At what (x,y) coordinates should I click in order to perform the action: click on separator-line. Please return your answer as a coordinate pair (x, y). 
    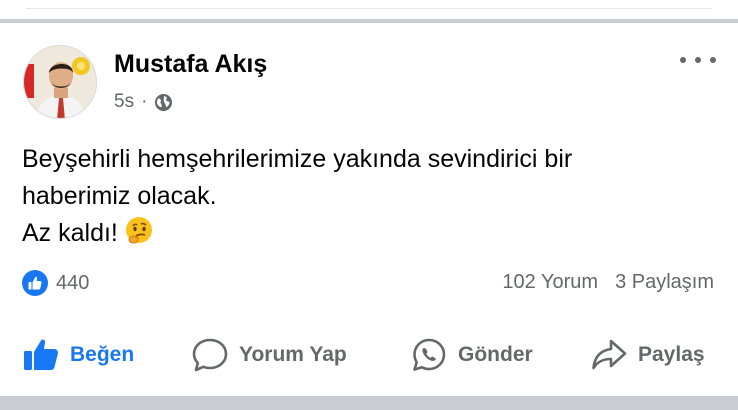
    Looking at the image, I should click on (369, 8).